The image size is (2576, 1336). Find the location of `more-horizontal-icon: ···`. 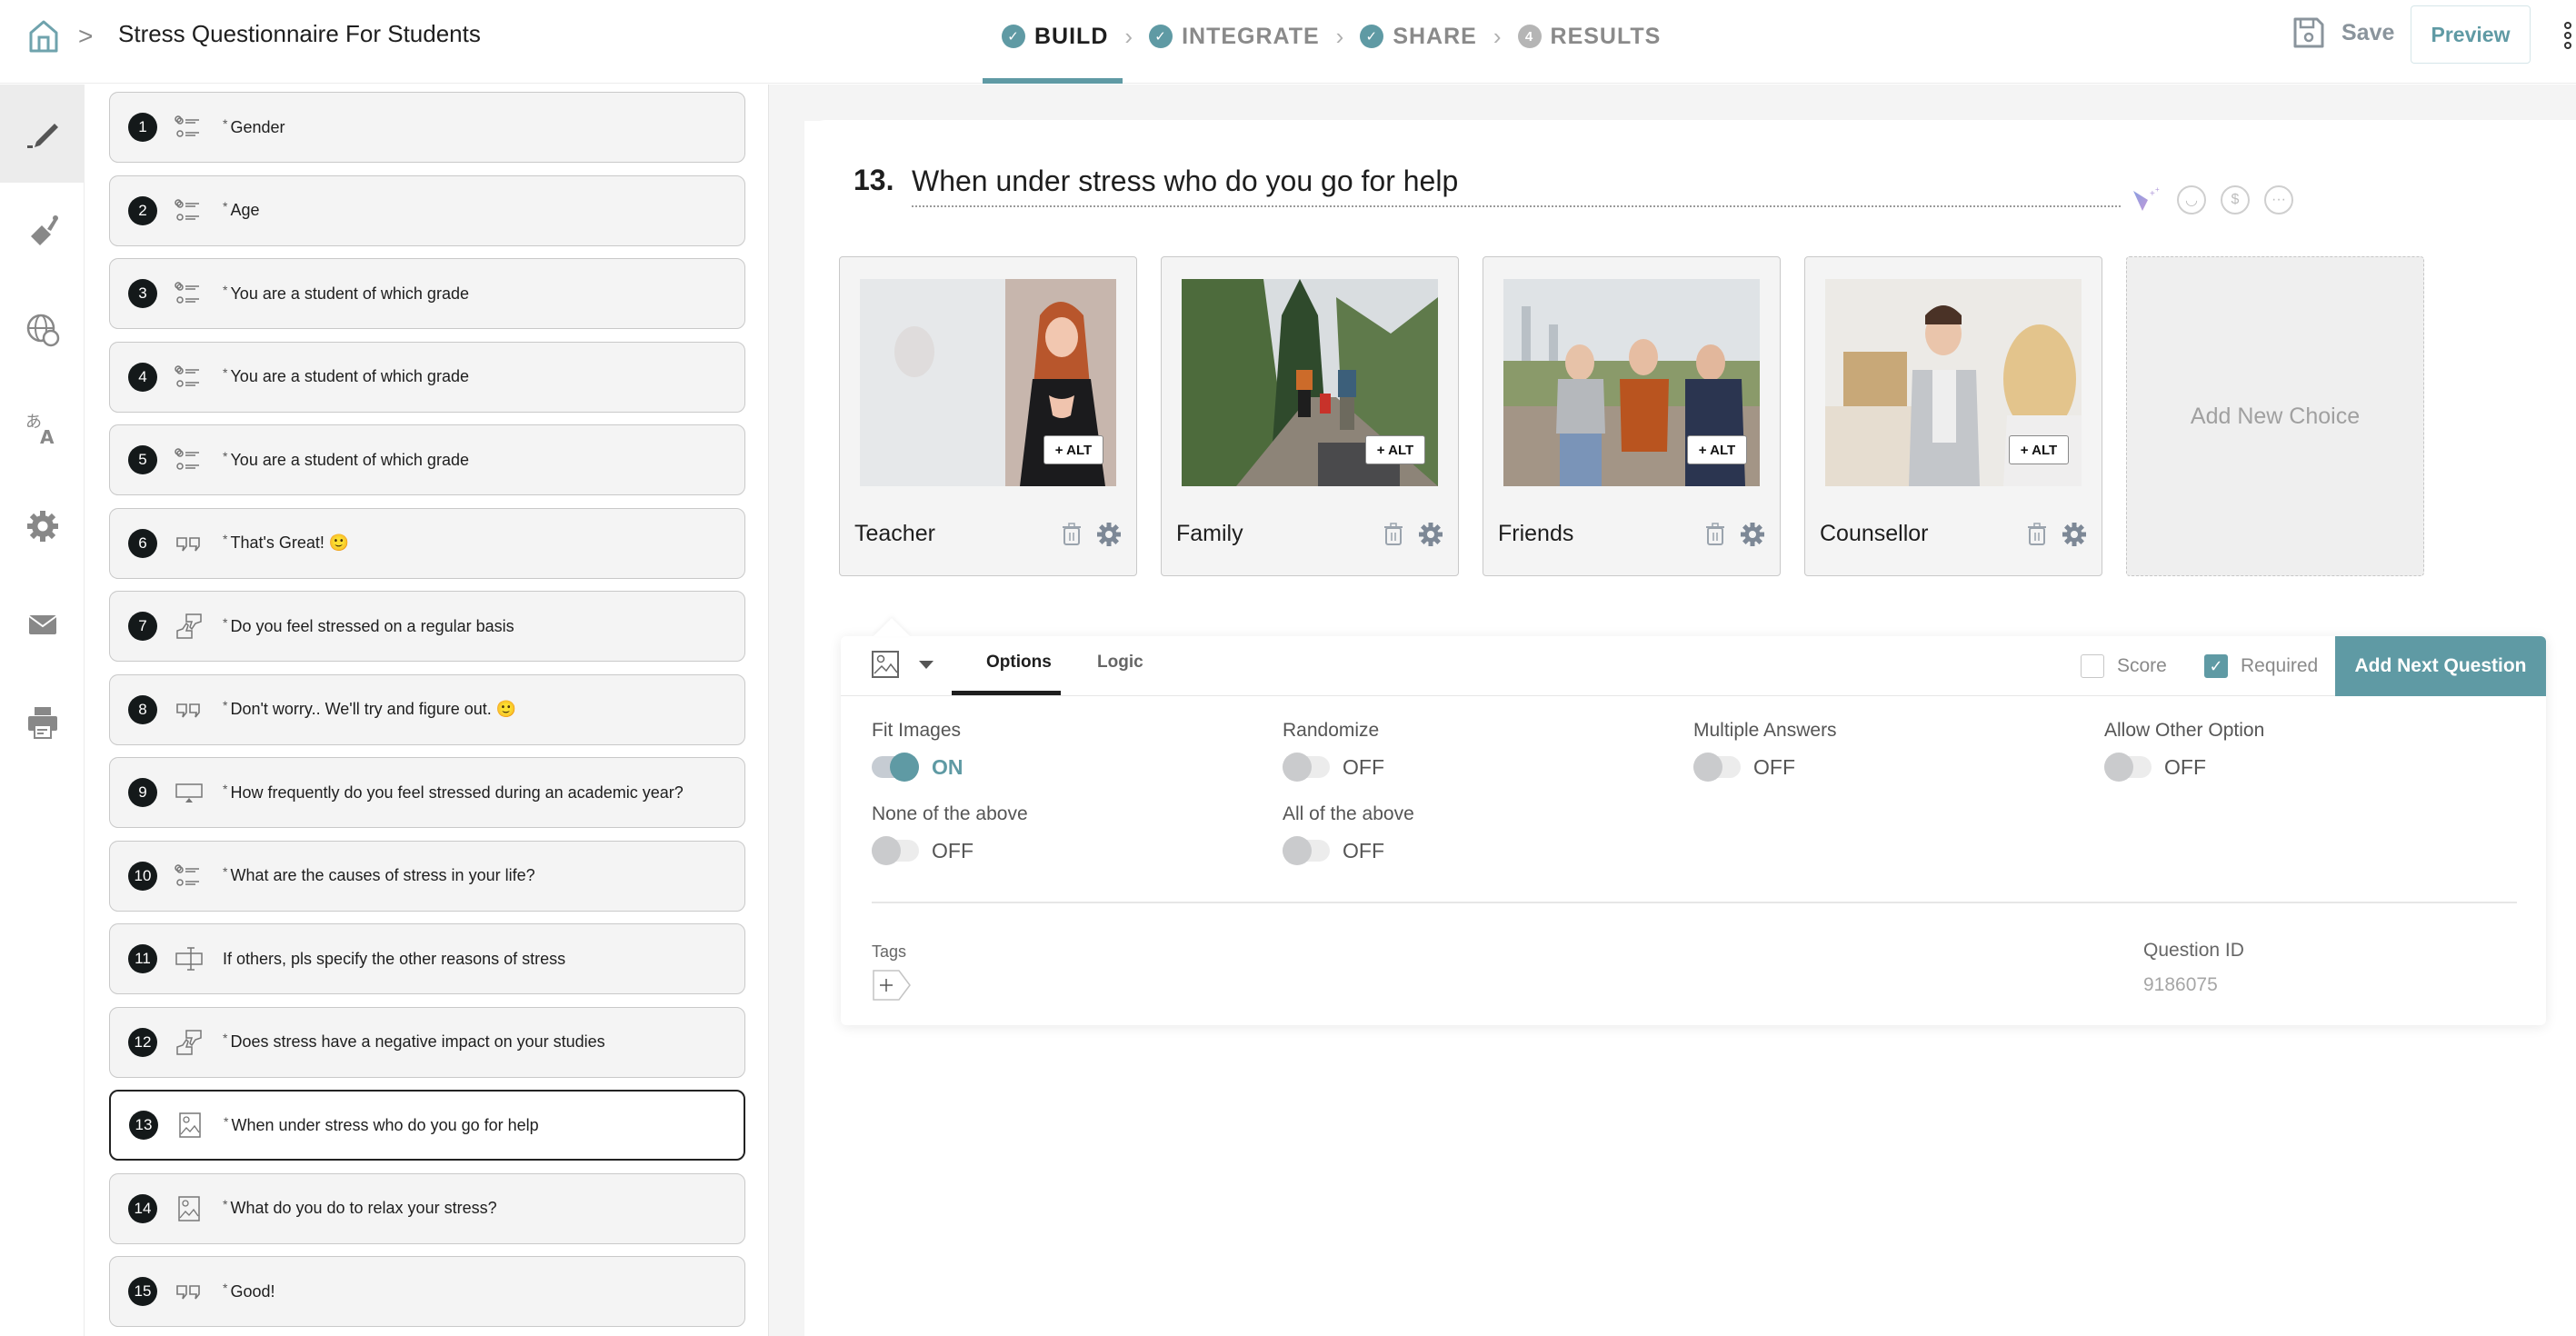

more-horizontal-icon: ··· is located at coordinates (2278, 199).